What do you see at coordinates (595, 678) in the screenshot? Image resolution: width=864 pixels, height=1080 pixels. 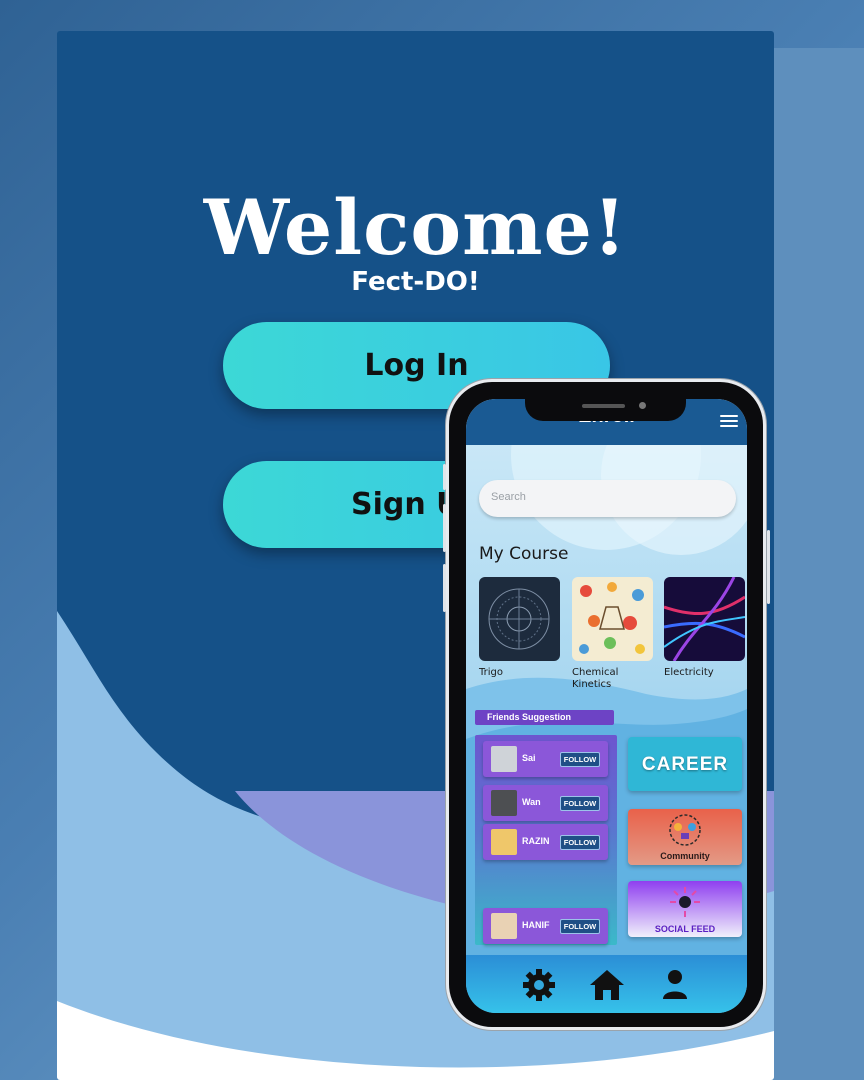 I see `course-chemical-kinetics-label: Chemical Kinetics` at bounding box center [595, 678].